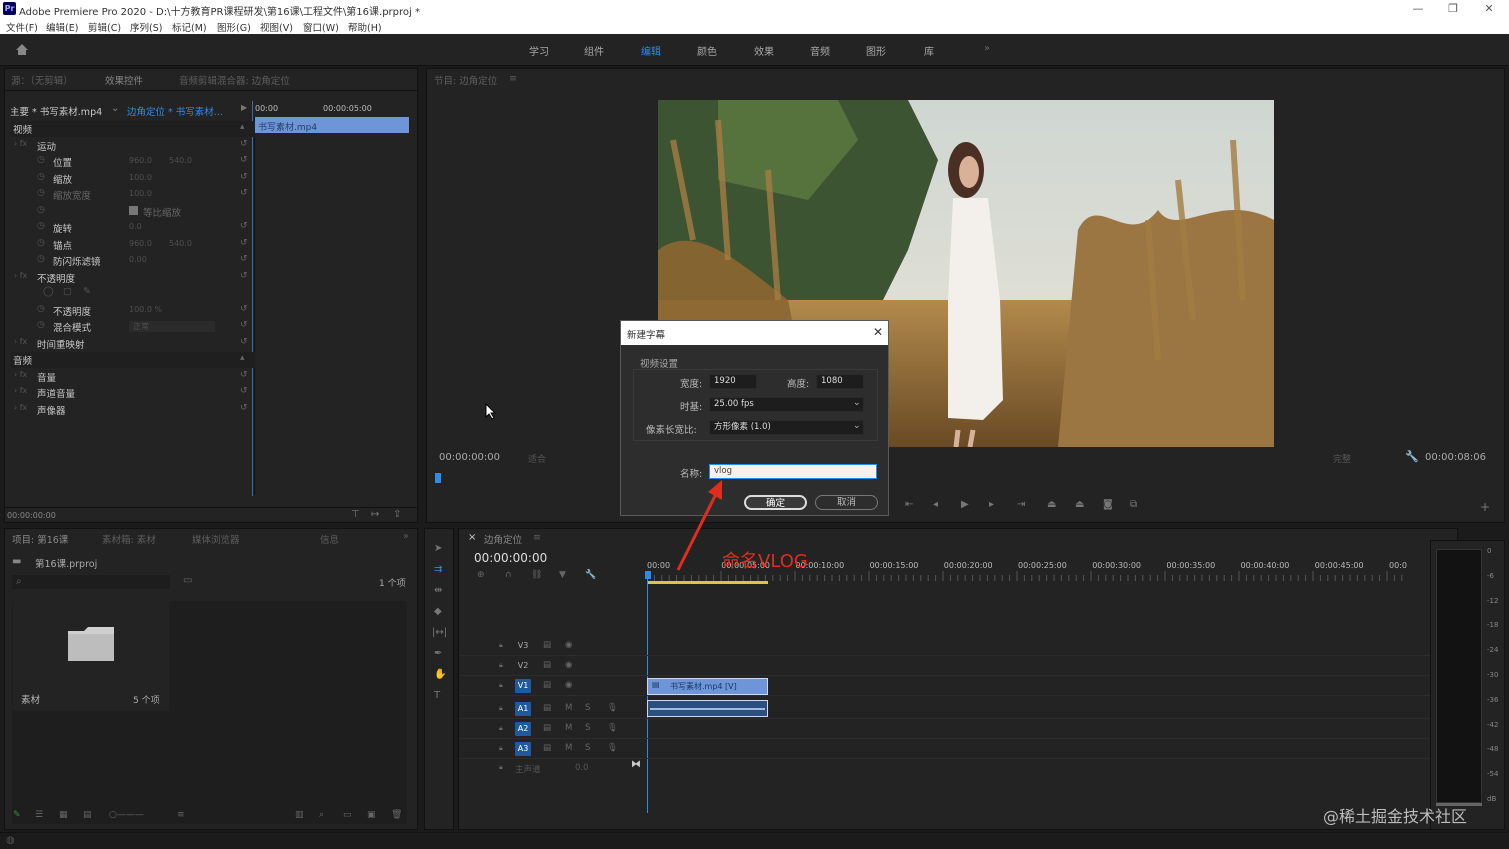 The height and width of the screenshot is (849, 1509). What do you see at coordinates (145, 309) in the screenshot?
I see `effect-row-value: 100.0 %` at bounding box center [145, 309].